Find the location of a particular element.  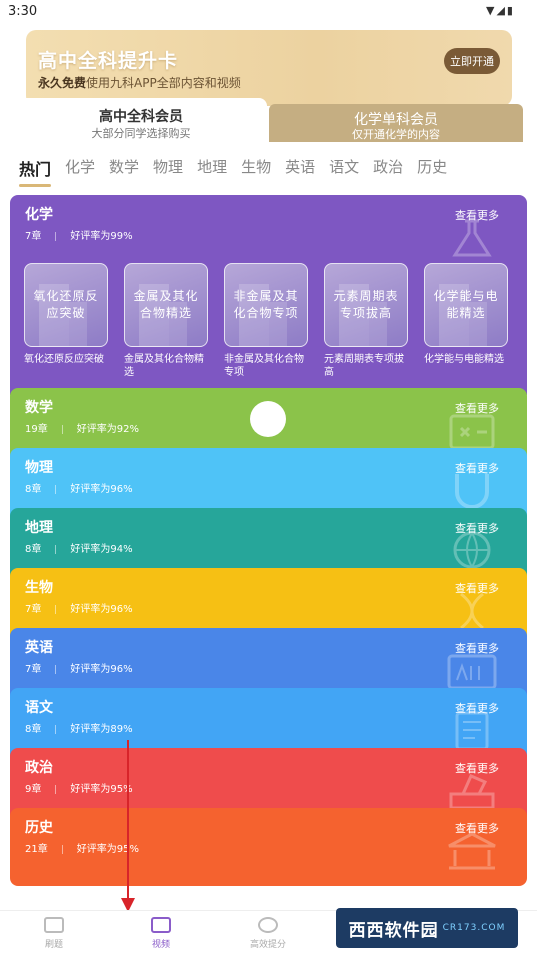

promo-banner: 高中全科提升卡 永久免费使用九科APP全部内容和视频 立即开通 is located at coordinates (269, 68).